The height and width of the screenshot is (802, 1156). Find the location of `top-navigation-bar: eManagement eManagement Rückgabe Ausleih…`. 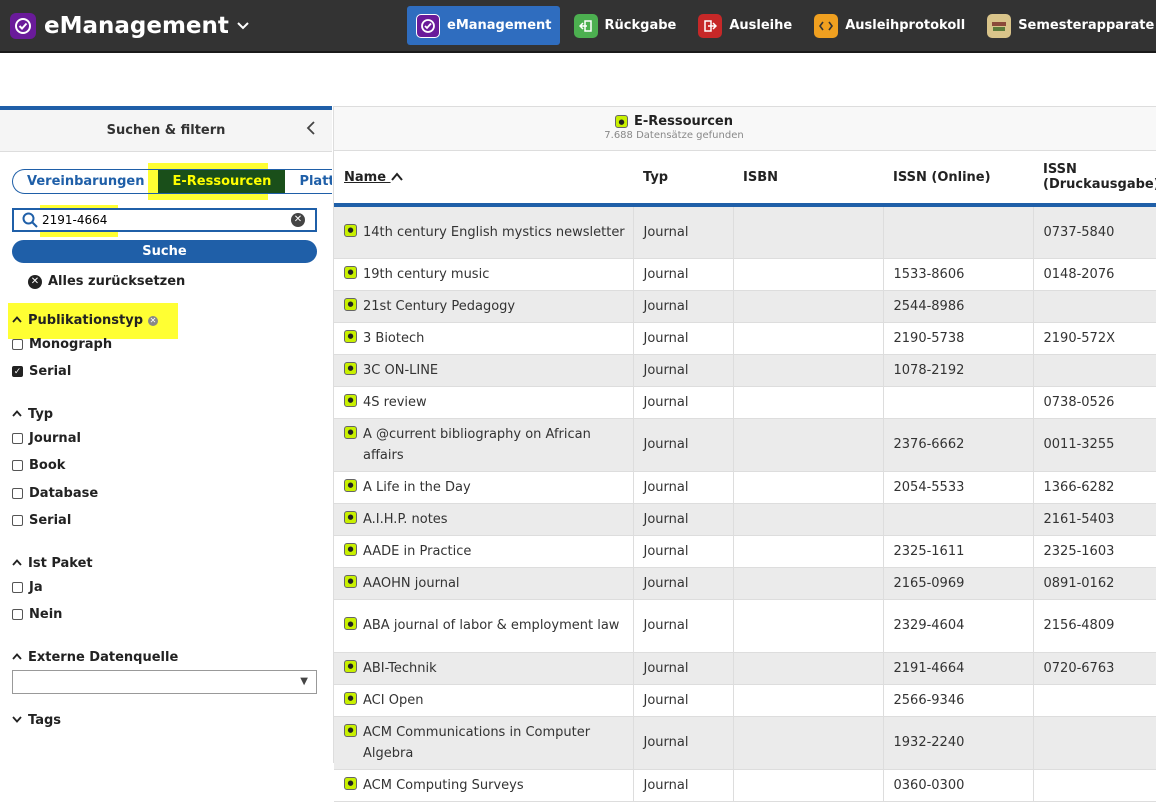

top-navigation-bar: eManagement eManagement Rückgabe Ausleih… is located at coordinates (578, 26).